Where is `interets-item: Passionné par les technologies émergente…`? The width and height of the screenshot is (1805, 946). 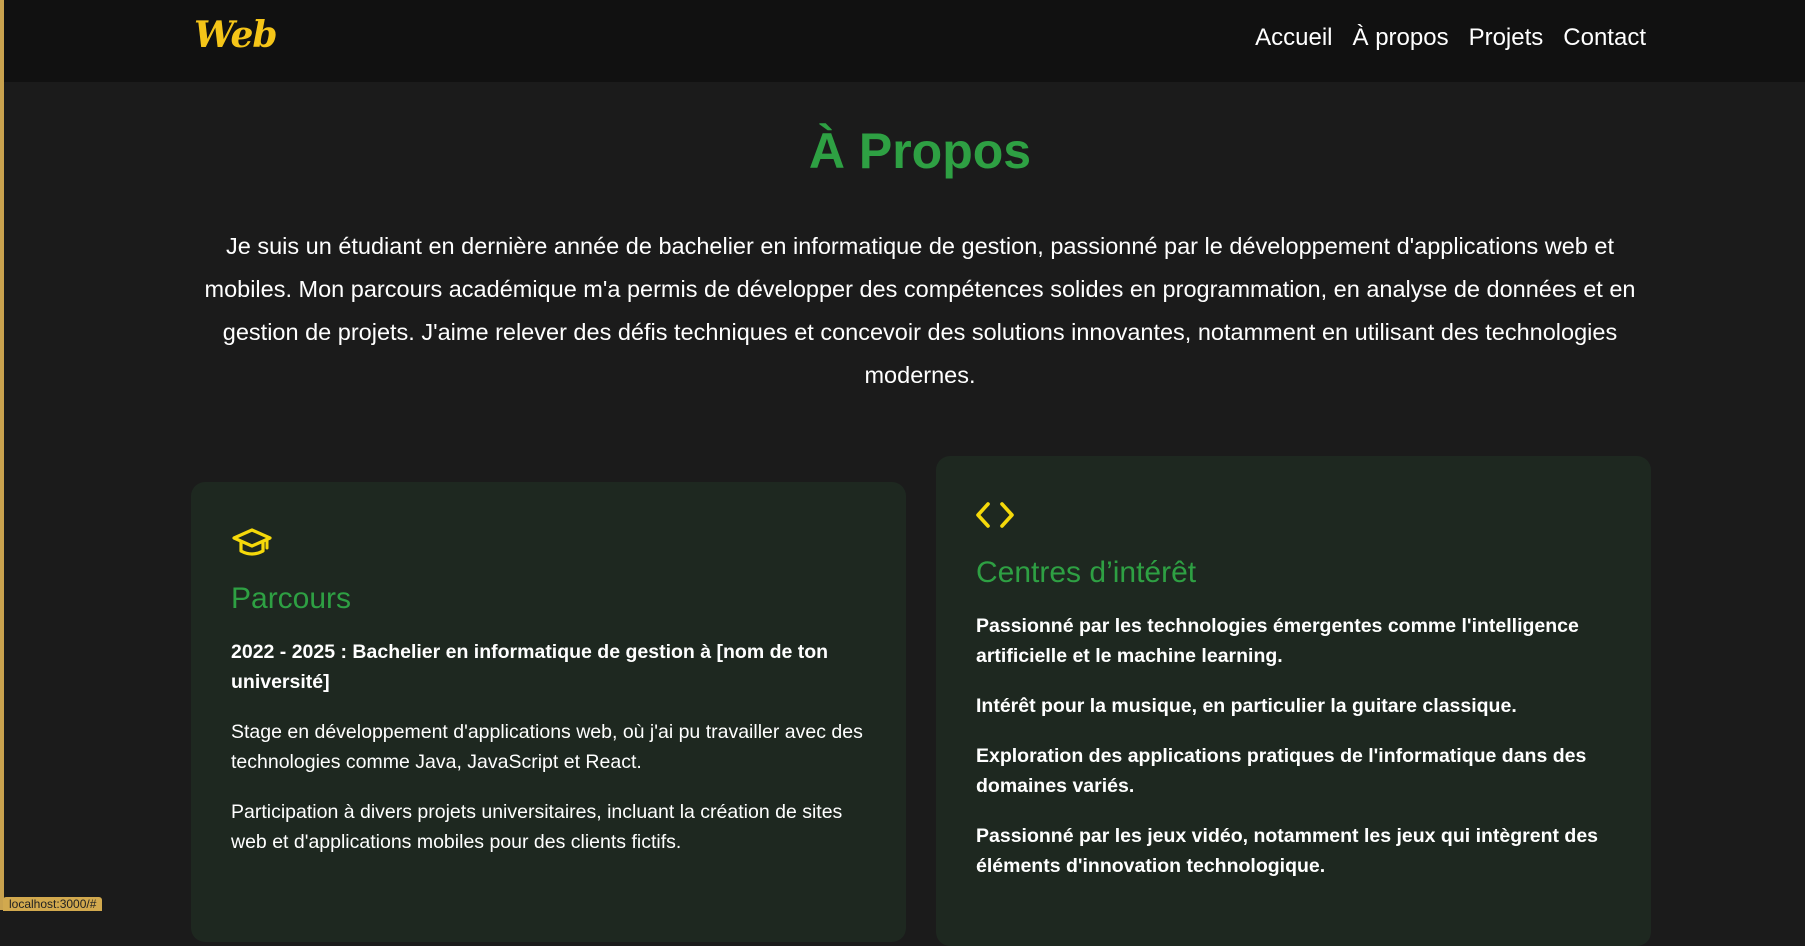
interets-item: Passionné par les technologies émergente… is located at coordinates (1277, 641).